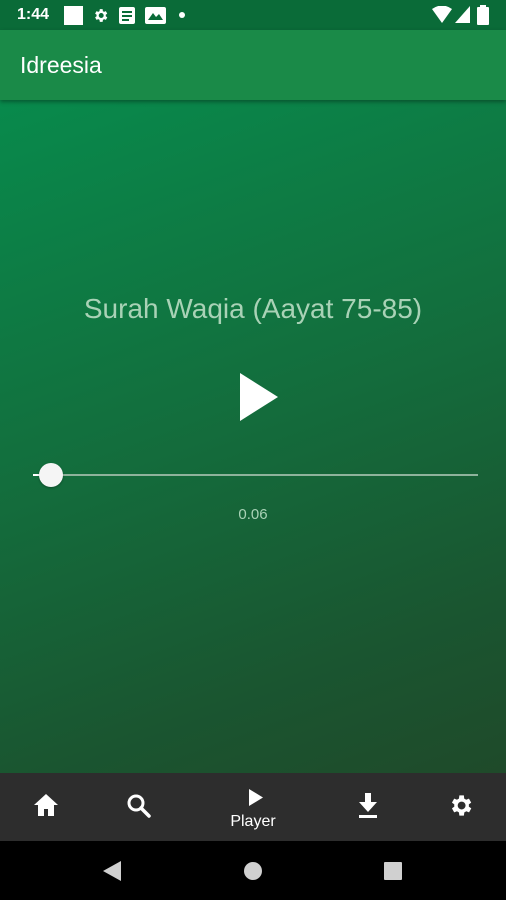  Describe the element at coordinates (73, 15) in the screenshot. I see `square-icon` at that location.